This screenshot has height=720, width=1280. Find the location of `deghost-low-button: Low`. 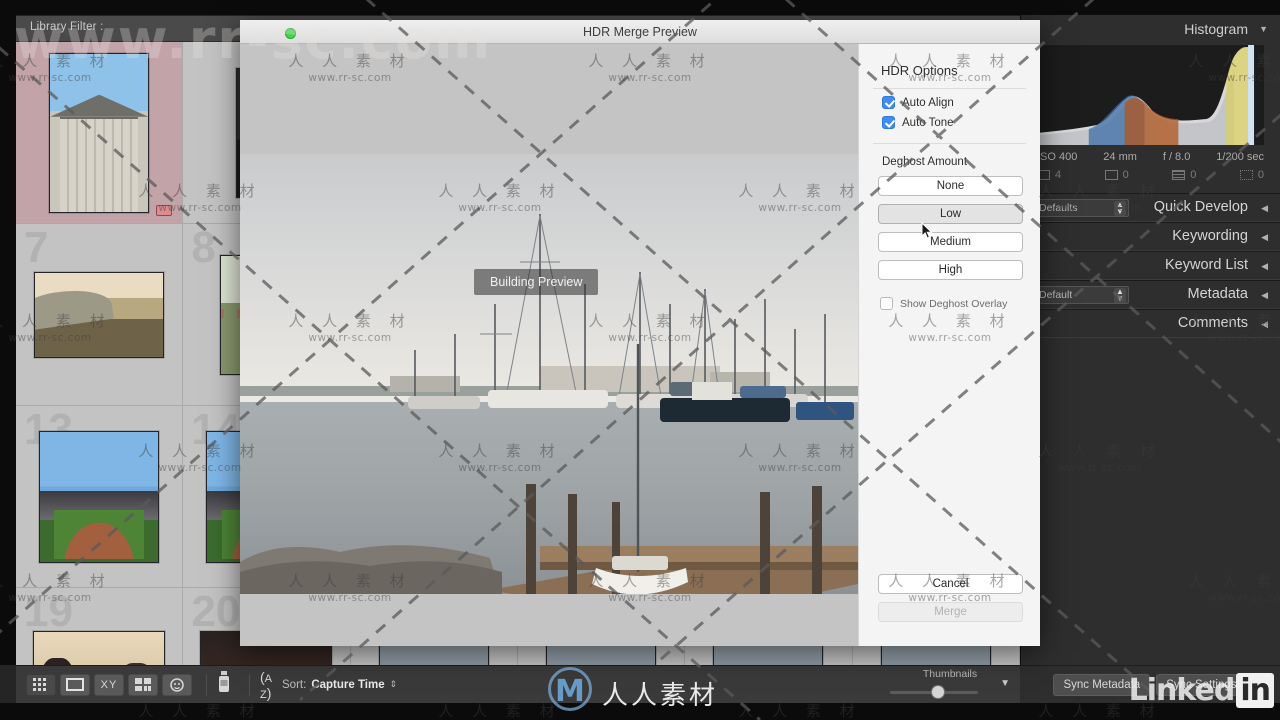

deghost-low-button: Low is located at coordinates (950, 214).